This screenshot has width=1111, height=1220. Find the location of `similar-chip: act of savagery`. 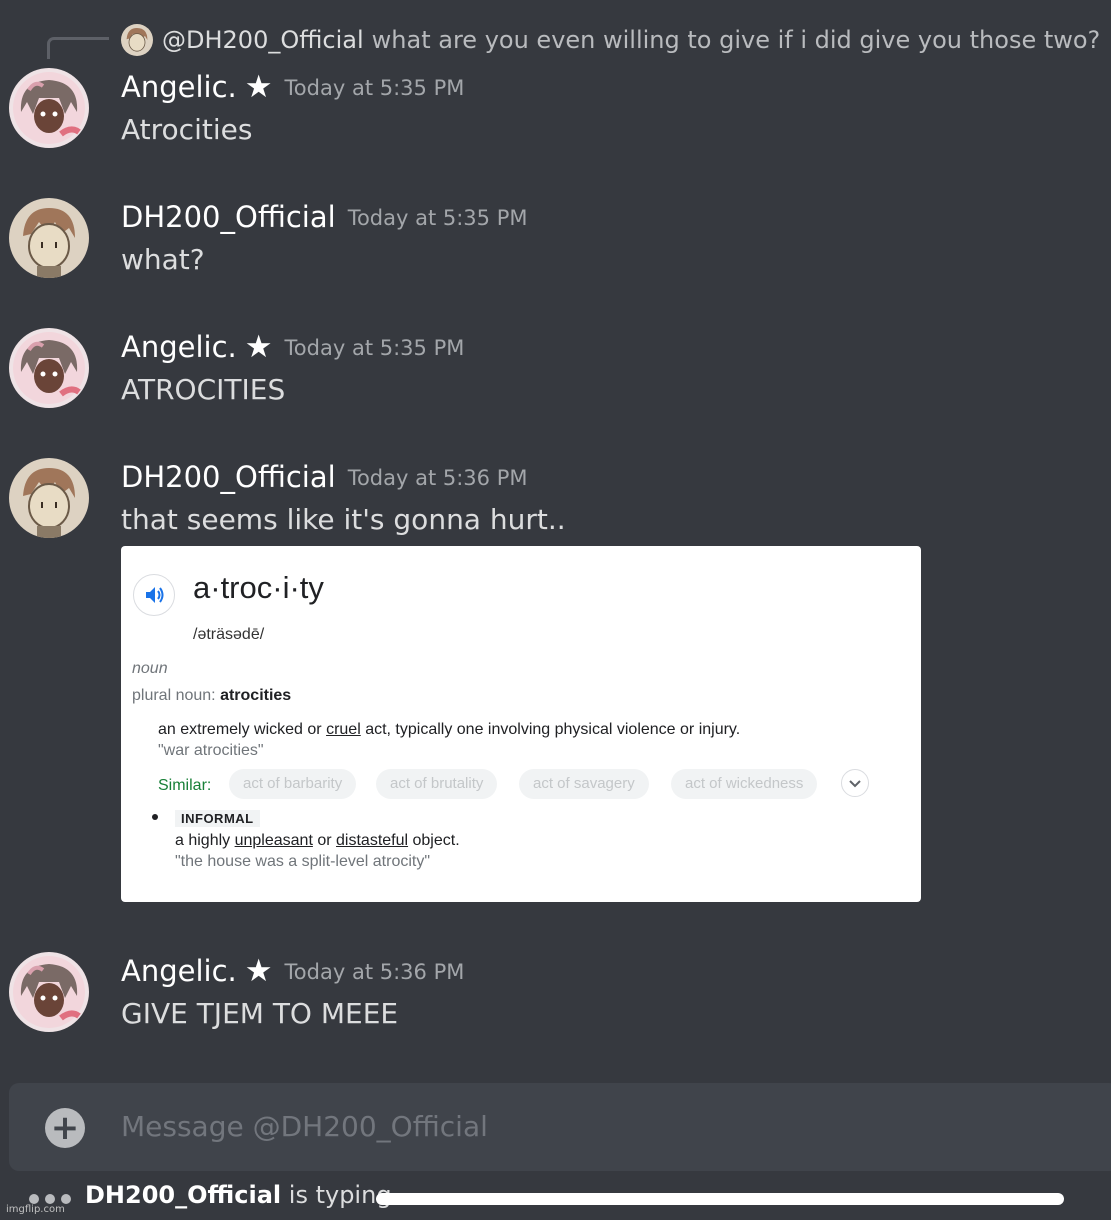

similar-chip: act of savagery is located at coordinates (584, 784).